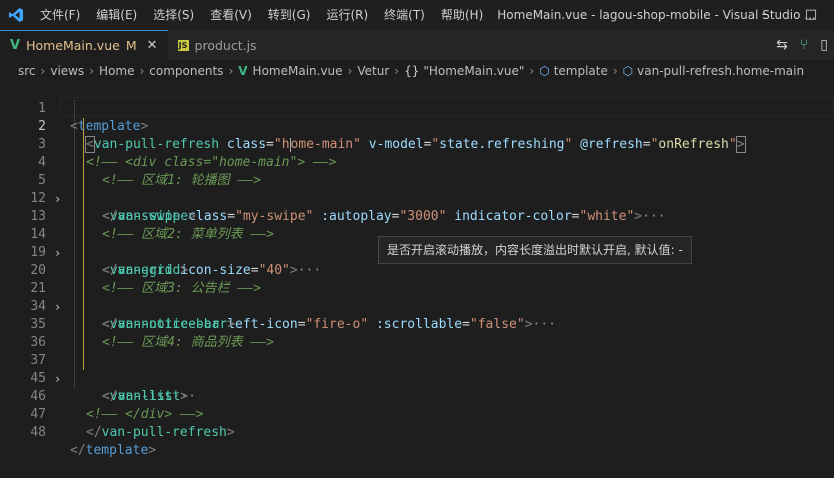  What do you see at coordinates (16, 15) in the screenshot?
I see `vscode-logo-icon` at bounding box center [16, 15].